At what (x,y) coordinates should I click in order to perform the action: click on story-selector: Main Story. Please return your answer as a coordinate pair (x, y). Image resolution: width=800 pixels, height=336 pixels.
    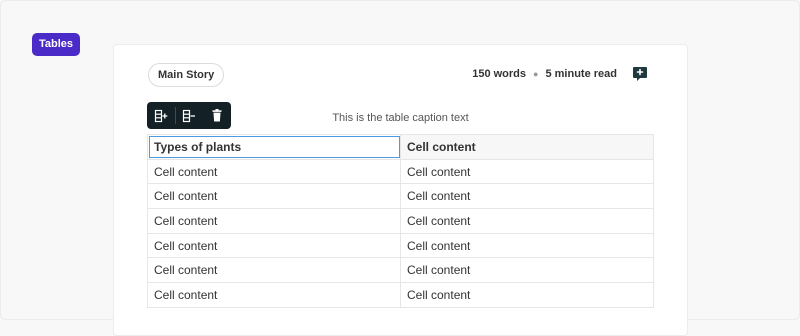
    Looking at the image, I should click on (186, 75).